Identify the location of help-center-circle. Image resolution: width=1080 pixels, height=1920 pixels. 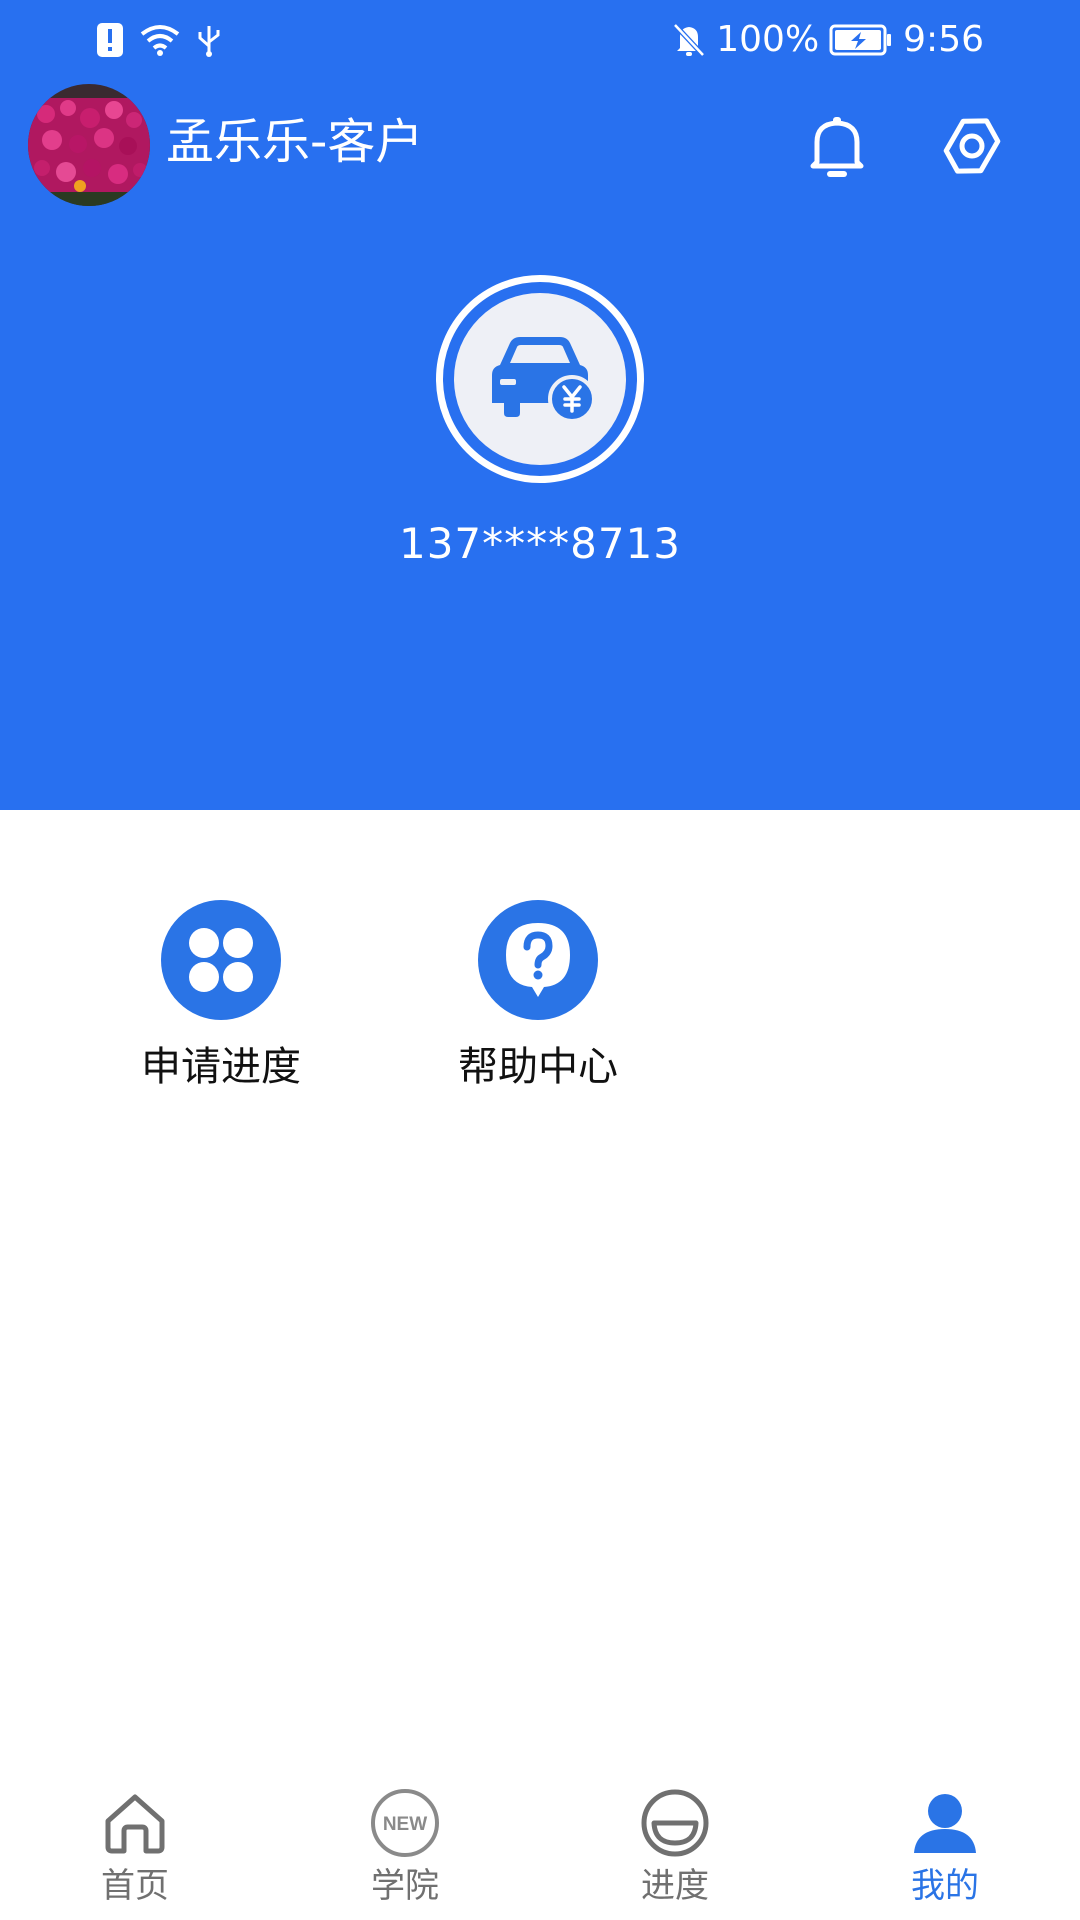
(538, 960).